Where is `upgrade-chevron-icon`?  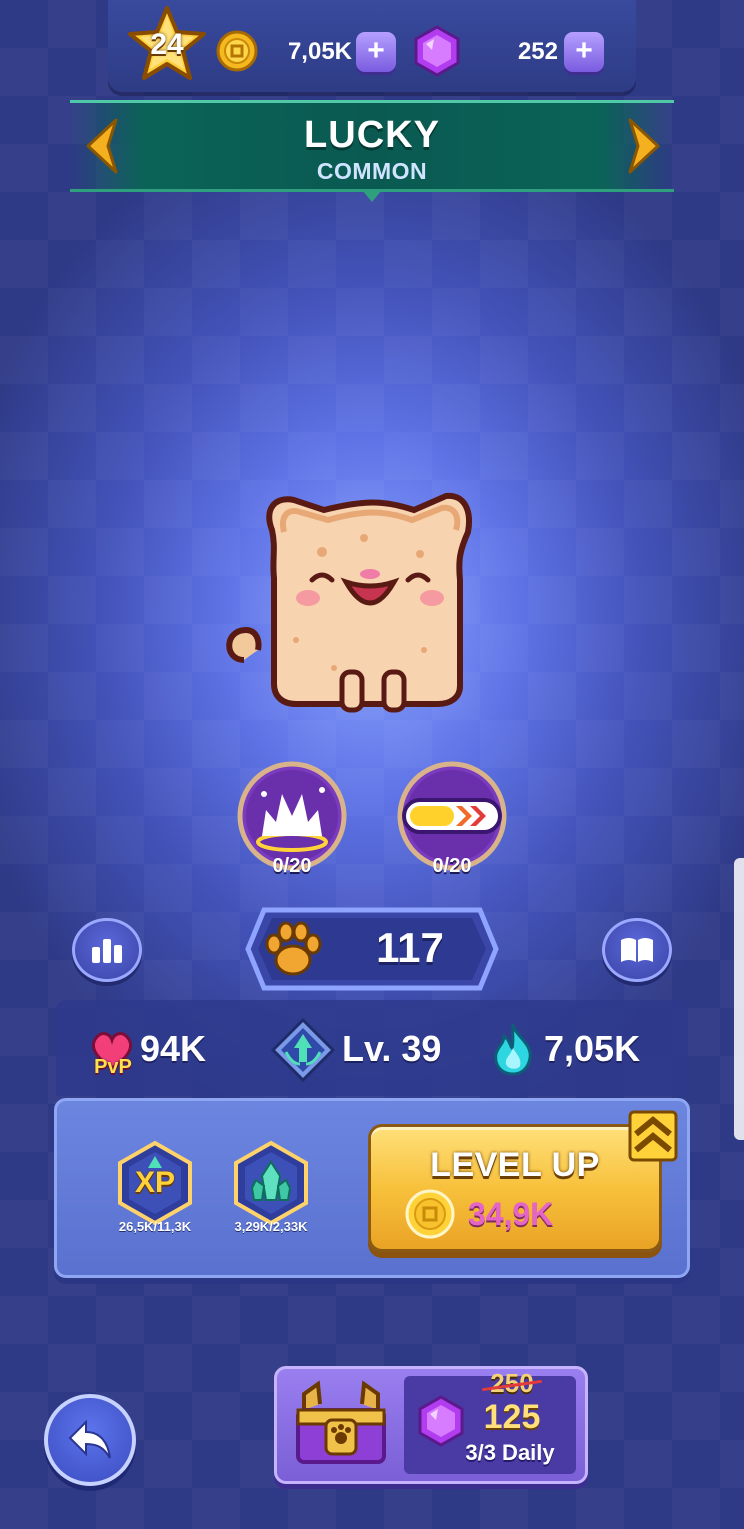 upgrade-chevron-icon is located at coordinates (653, 1136).